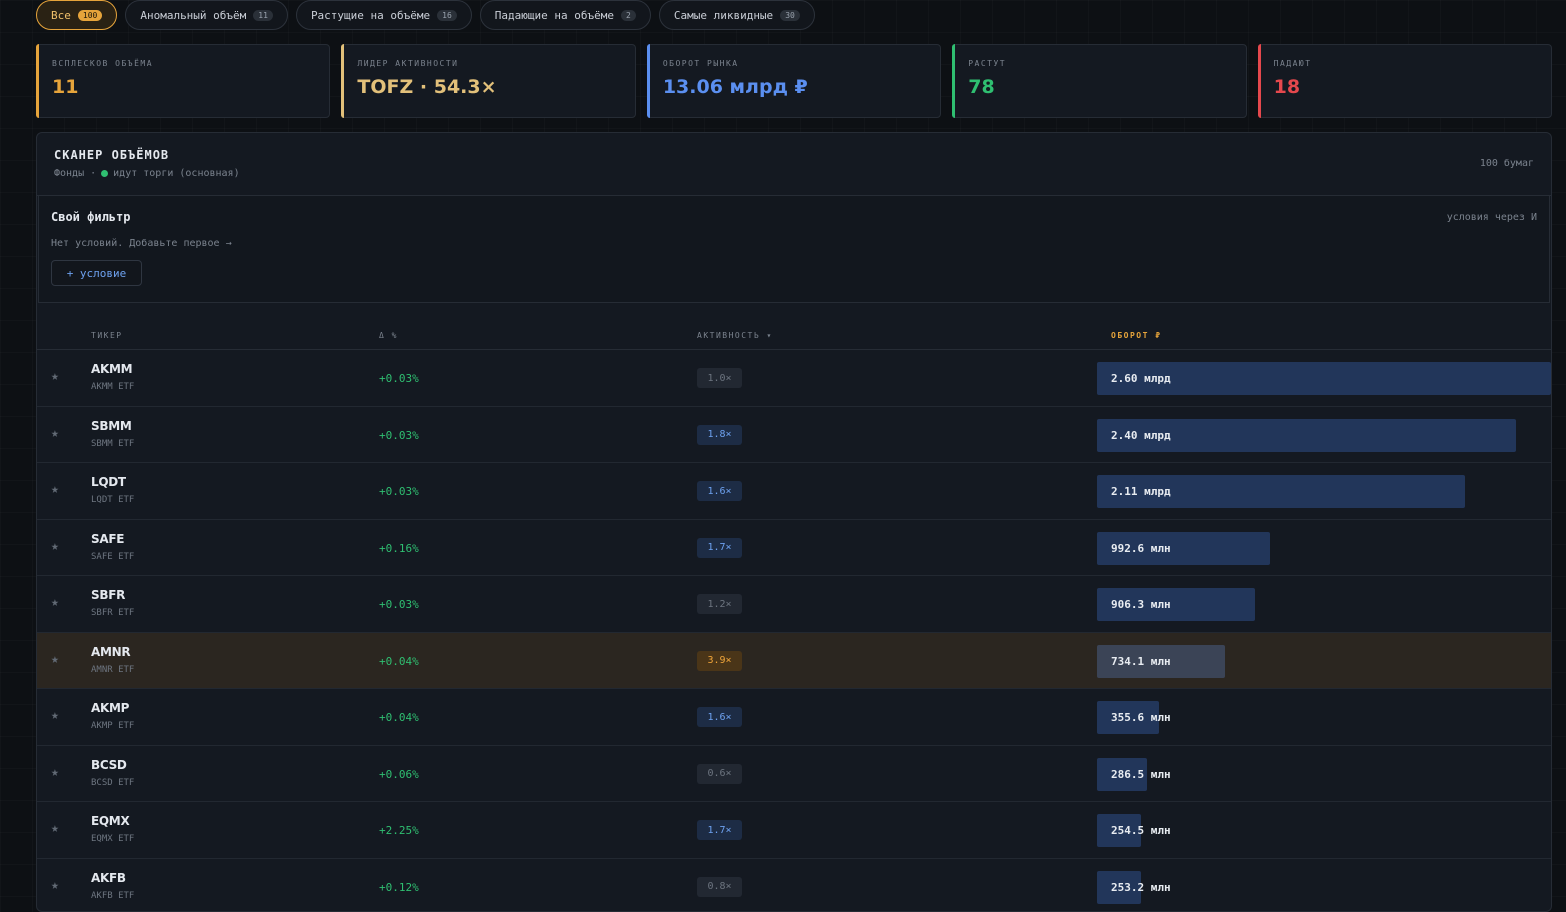 Image resolution: width=1566 pixels, height=912 pixels. Describe the element at coordinates (794, 717) in the screenshot. I see `table-row: ★AKMPAKMP ETF+0.04%1.6×355.6 млн` at that location.